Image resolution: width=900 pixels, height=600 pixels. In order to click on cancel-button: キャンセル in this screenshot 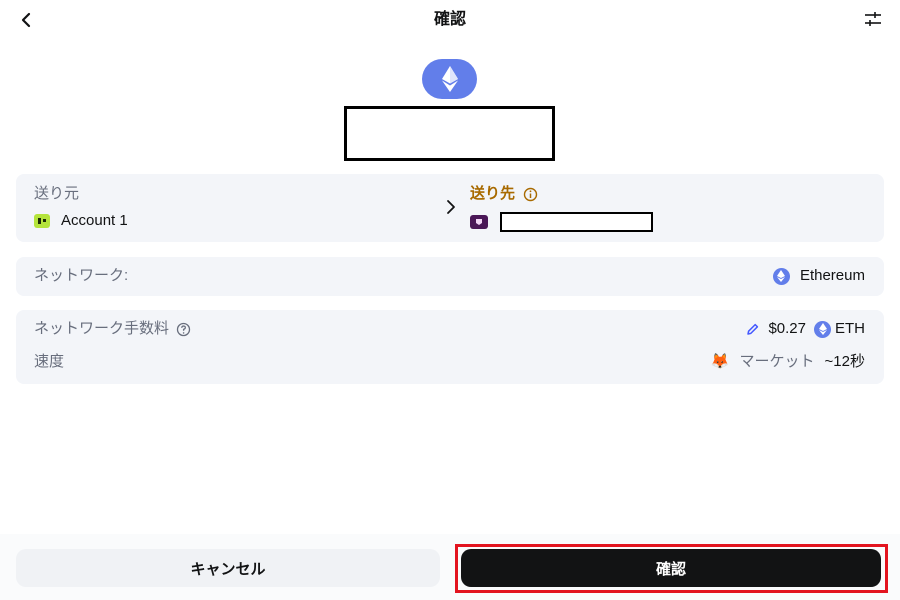, I will do `click(228, 568)`.